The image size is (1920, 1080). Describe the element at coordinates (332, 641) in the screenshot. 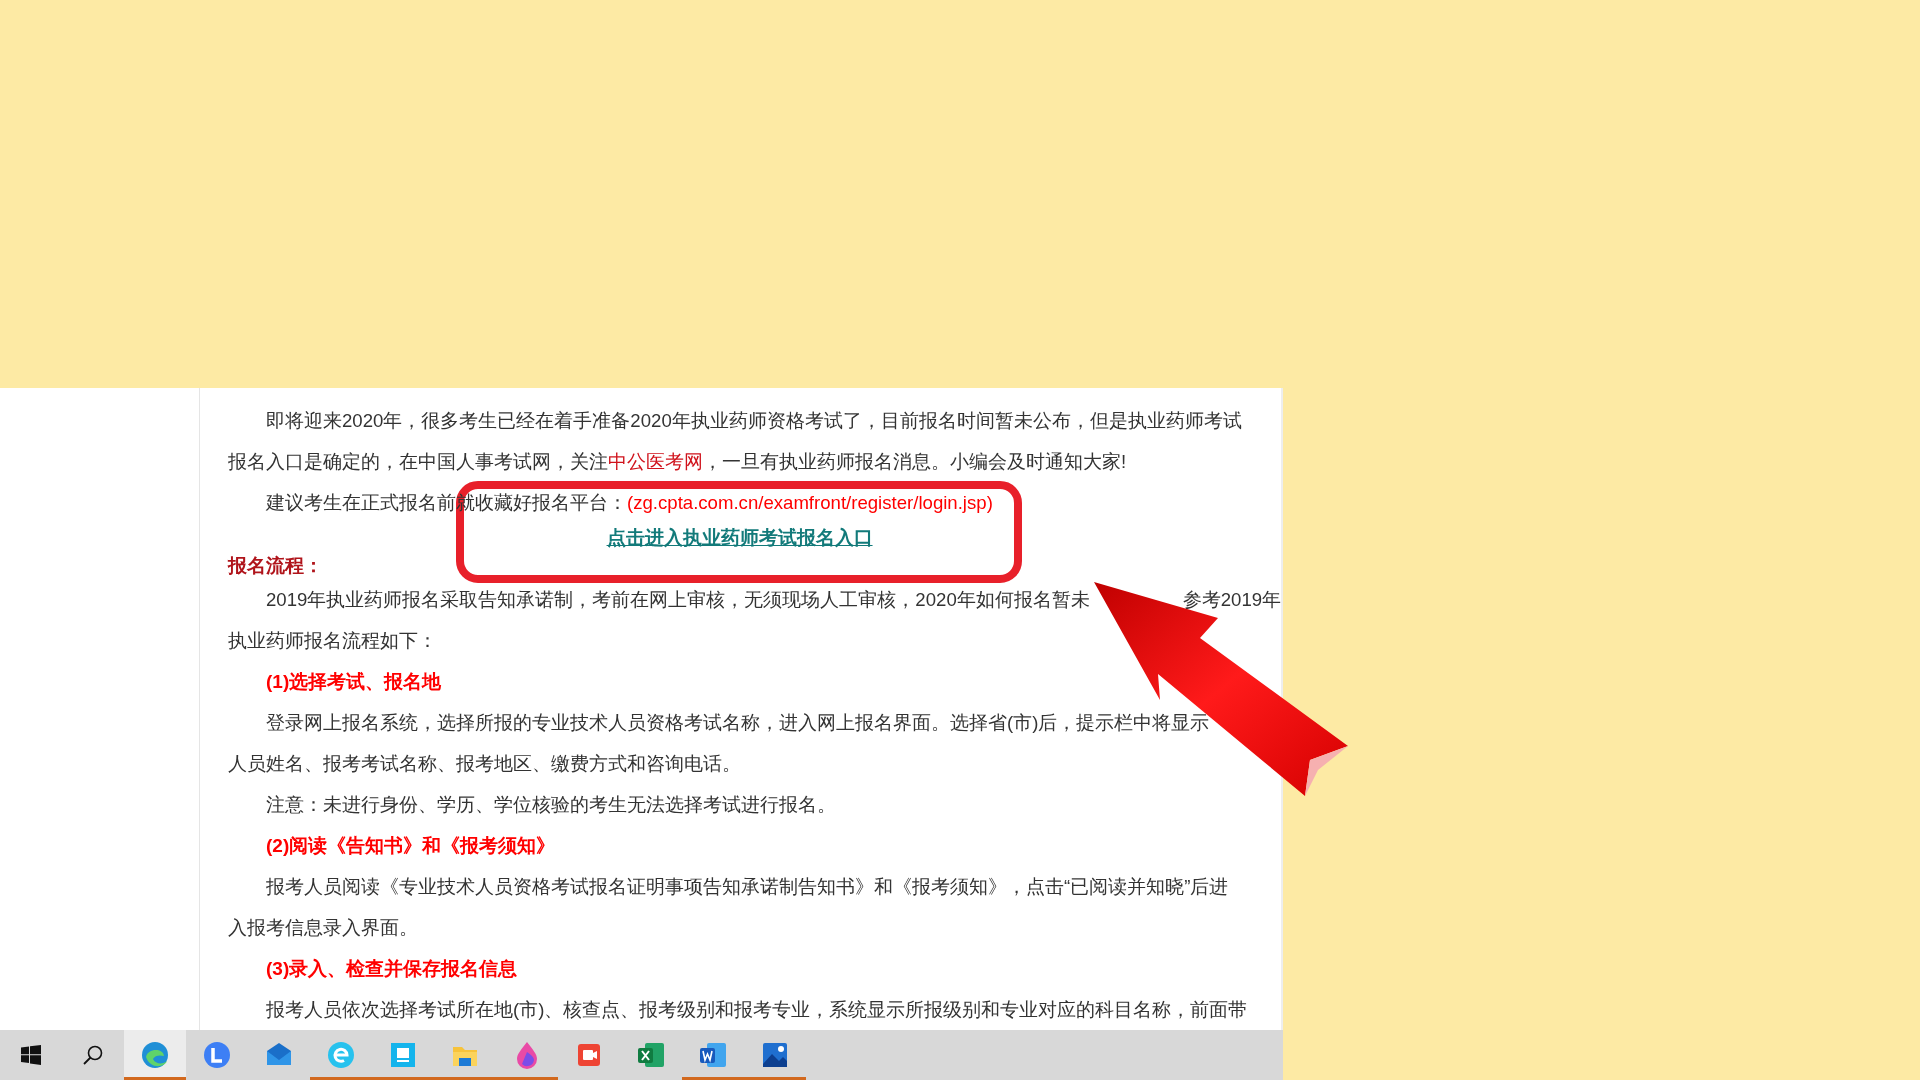

I see `paragraph-text: 执业药师报名流程如下：` at that location.